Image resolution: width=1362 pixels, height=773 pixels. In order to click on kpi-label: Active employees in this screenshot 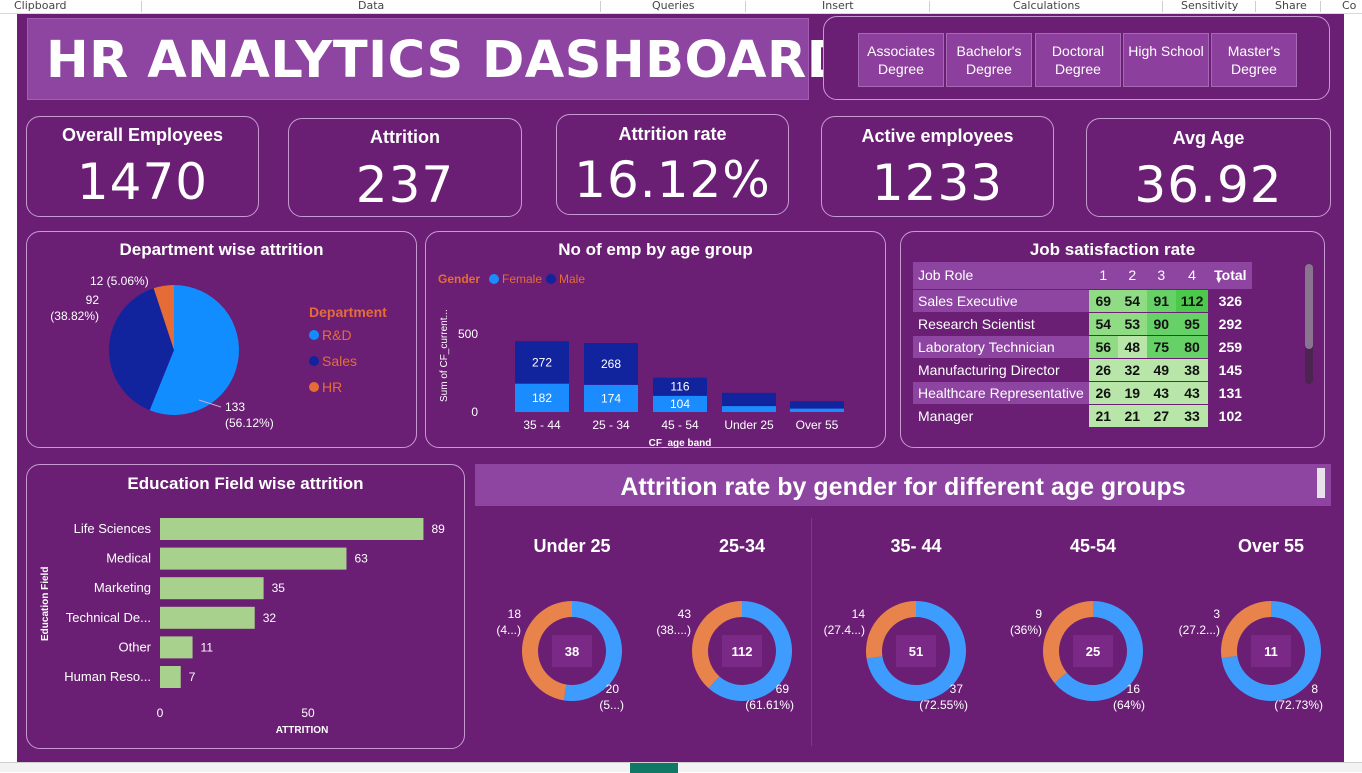, I will do `click(937, 136)`.